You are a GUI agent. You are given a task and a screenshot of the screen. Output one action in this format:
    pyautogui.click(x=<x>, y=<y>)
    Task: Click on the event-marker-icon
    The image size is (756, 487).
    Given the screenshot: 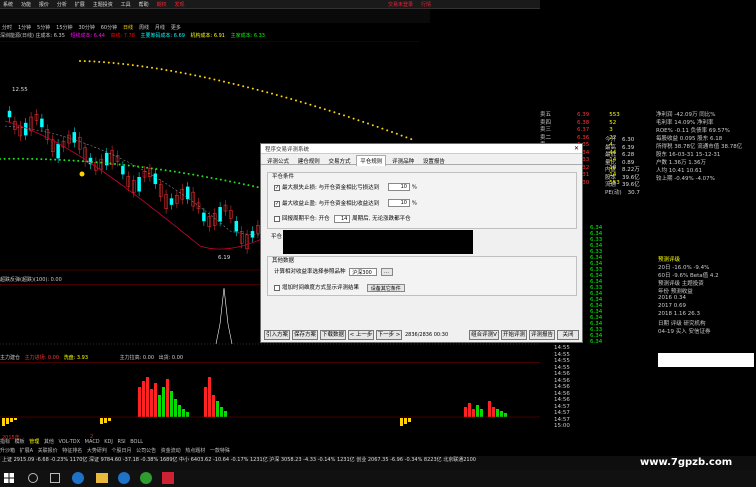 What is the action you would take?
    pyautogui.click(x=82, y=174)
    